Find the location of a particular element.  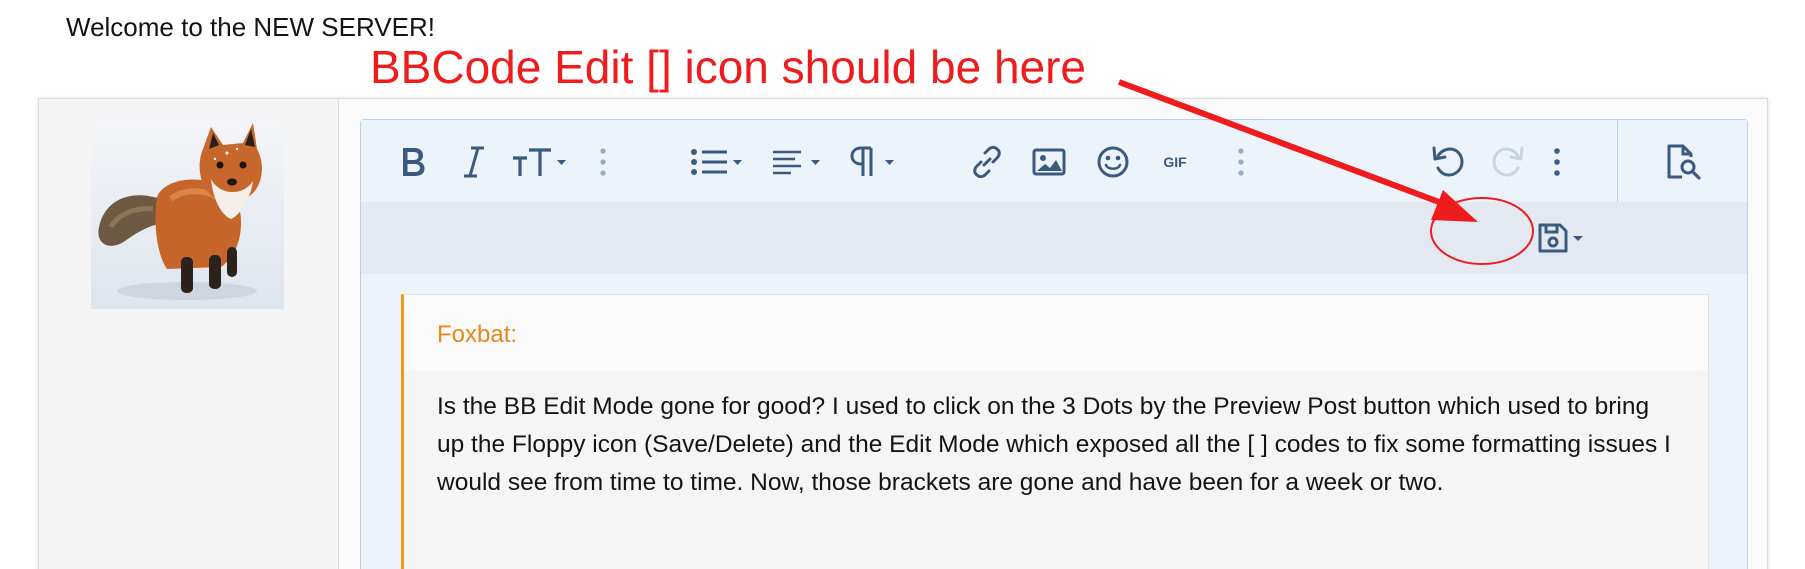

gif-icon: GIF is located at coordinates (1175, 162).